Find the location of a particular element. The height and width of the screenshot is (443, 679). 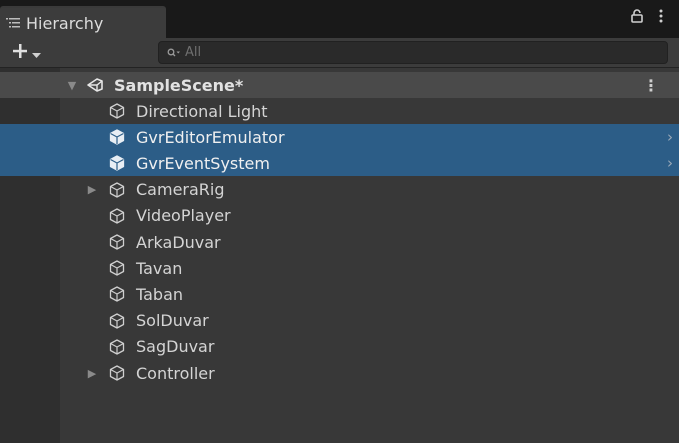

hierarchy-item-label: Controller is located at coordinates (175, 373).